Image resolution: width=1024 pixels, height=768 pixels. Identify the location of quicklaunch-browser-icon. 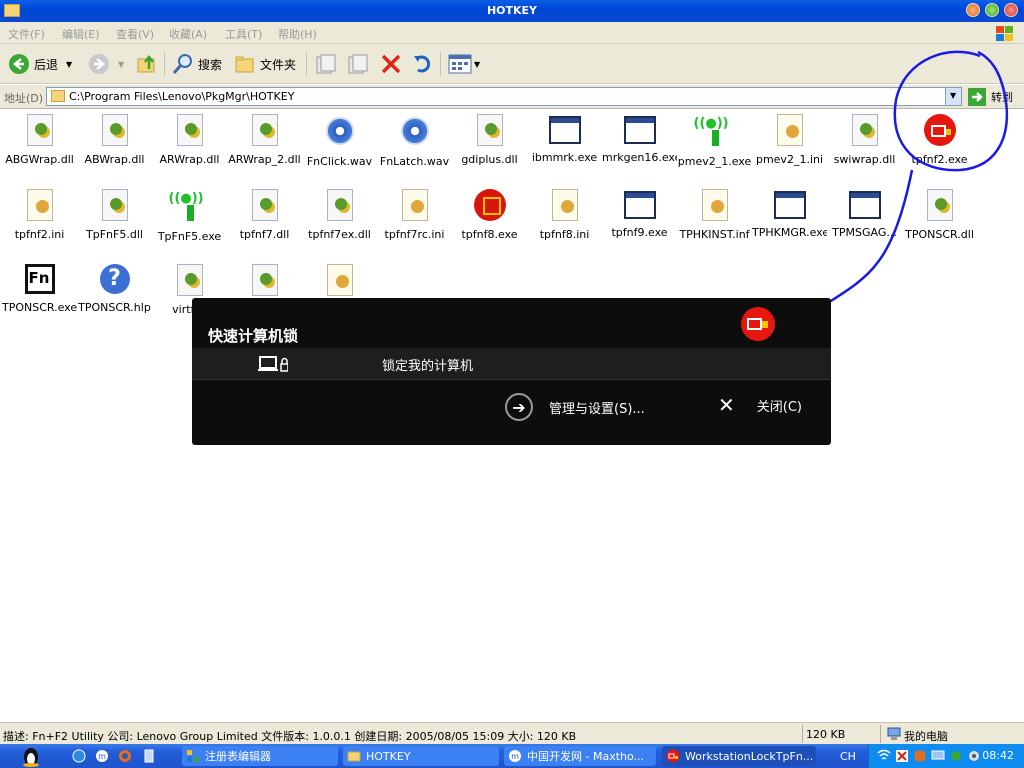
(79, 756).